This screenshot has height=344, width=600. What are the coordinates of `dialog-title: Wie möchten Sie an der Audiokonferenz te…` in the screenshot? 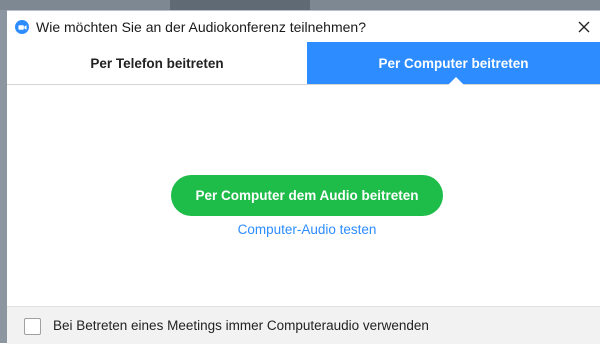 It's located at (201, 27).